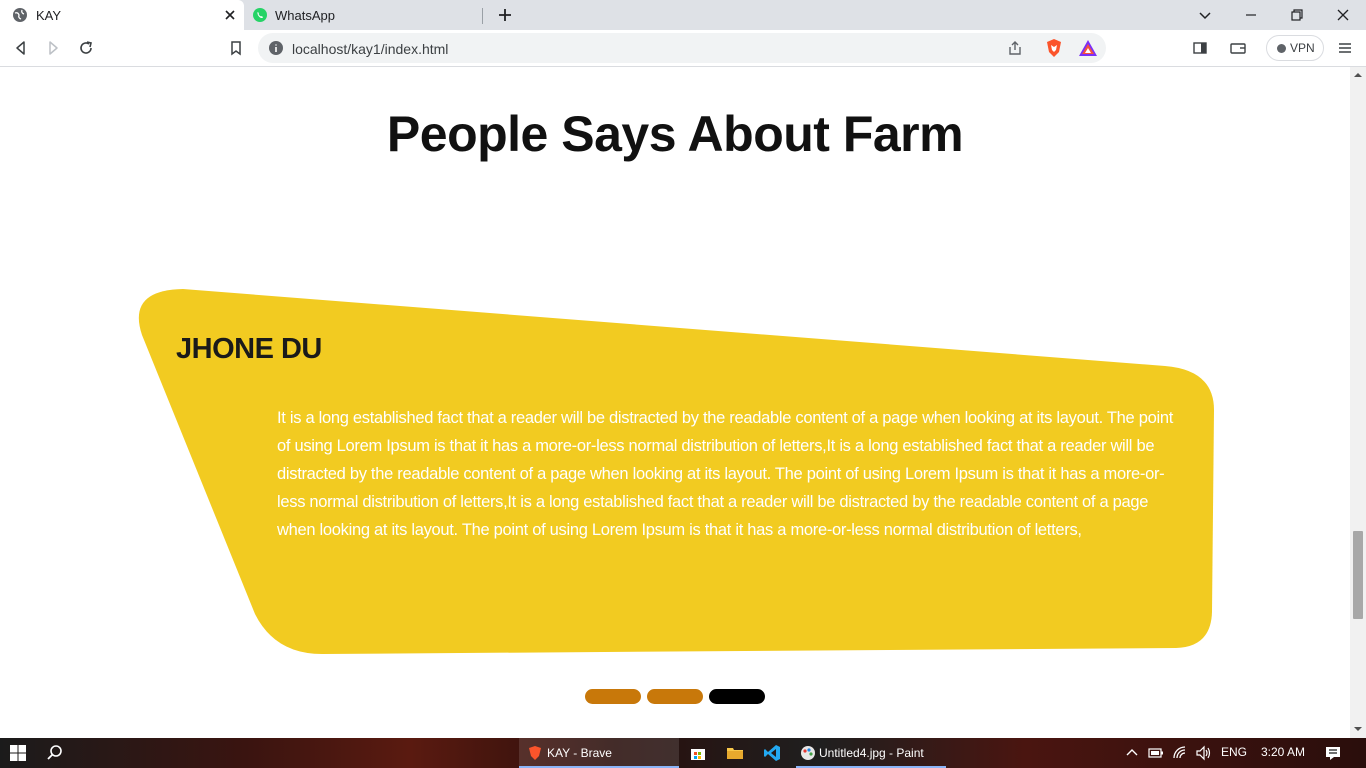 This screenshot has width=1366, height=768. Describe the element at coordinates (808, 753) in the screenshot. I see `paint-app-icon` at that location.